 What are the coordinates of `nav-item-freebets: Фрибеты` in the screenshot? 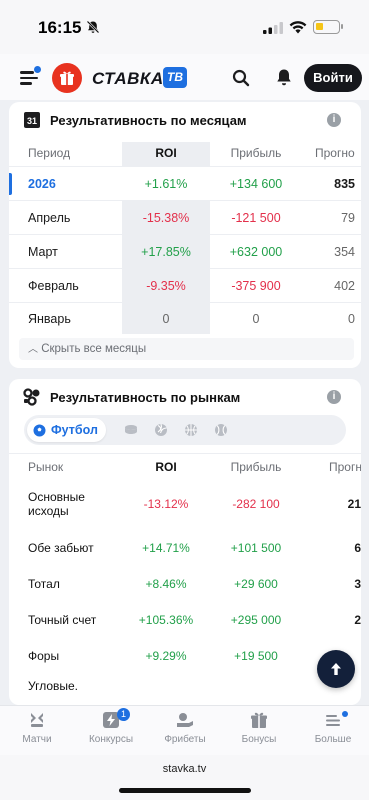 It's located at (185, 731).